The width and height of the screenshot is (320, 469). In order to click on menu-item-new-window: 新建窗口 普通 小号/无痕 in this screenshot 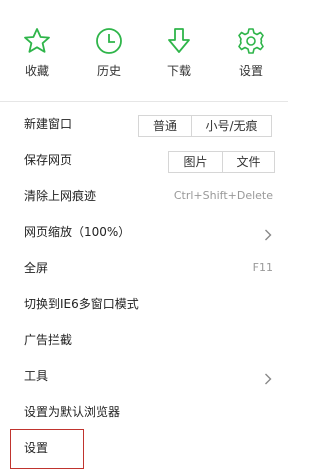, I will do `click(144, 124)`.